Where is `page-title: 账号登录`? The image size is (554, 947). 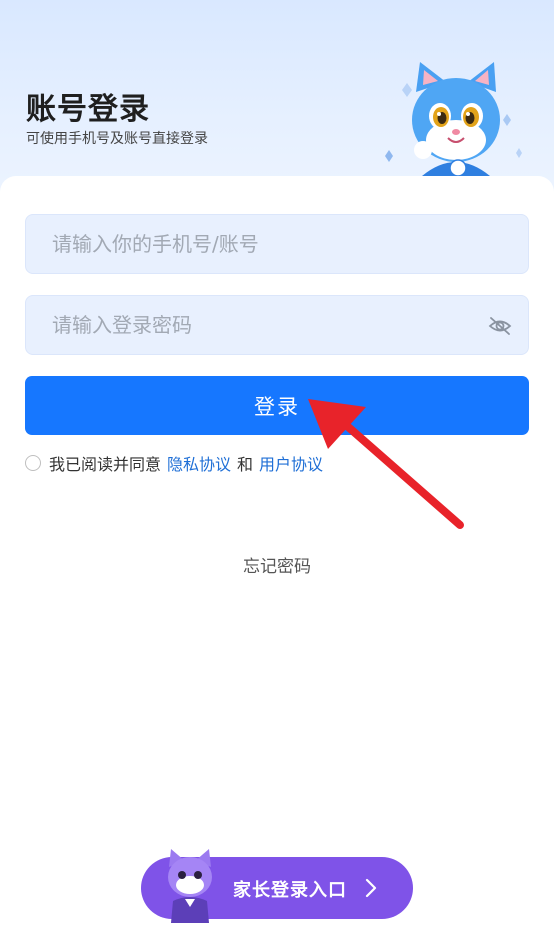 page-title: 账号登录 is located at coordinates (88, 109).